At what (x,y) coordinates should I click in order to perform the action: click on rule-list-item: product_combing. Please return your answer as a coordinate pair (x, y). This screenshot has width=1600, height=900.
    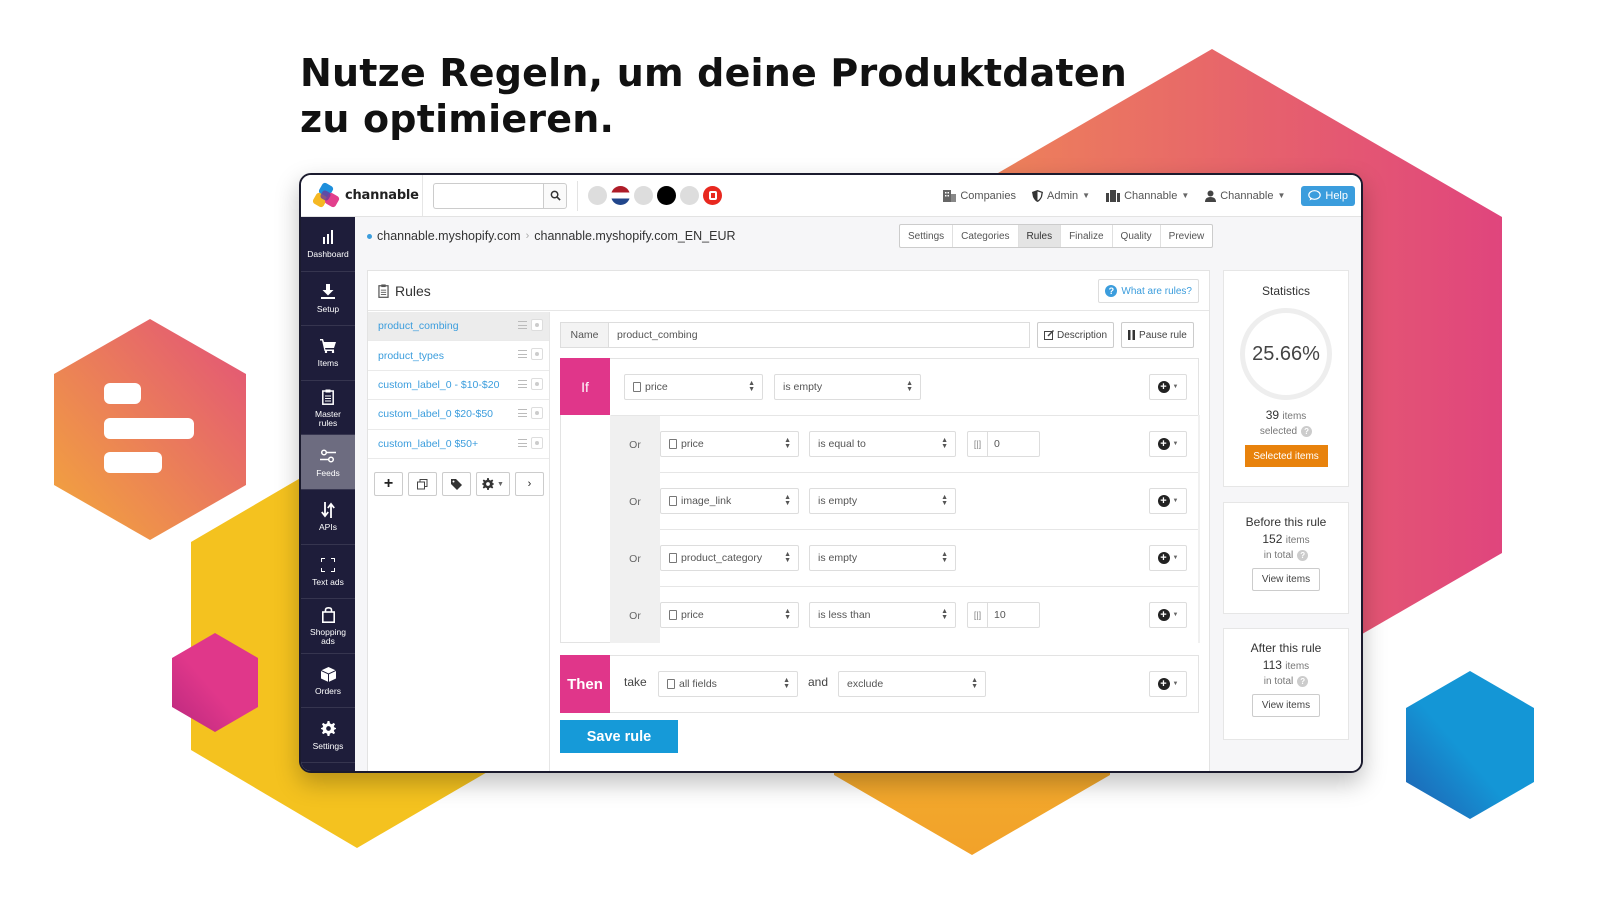
    Looking at the image, I should click on (458, 327).